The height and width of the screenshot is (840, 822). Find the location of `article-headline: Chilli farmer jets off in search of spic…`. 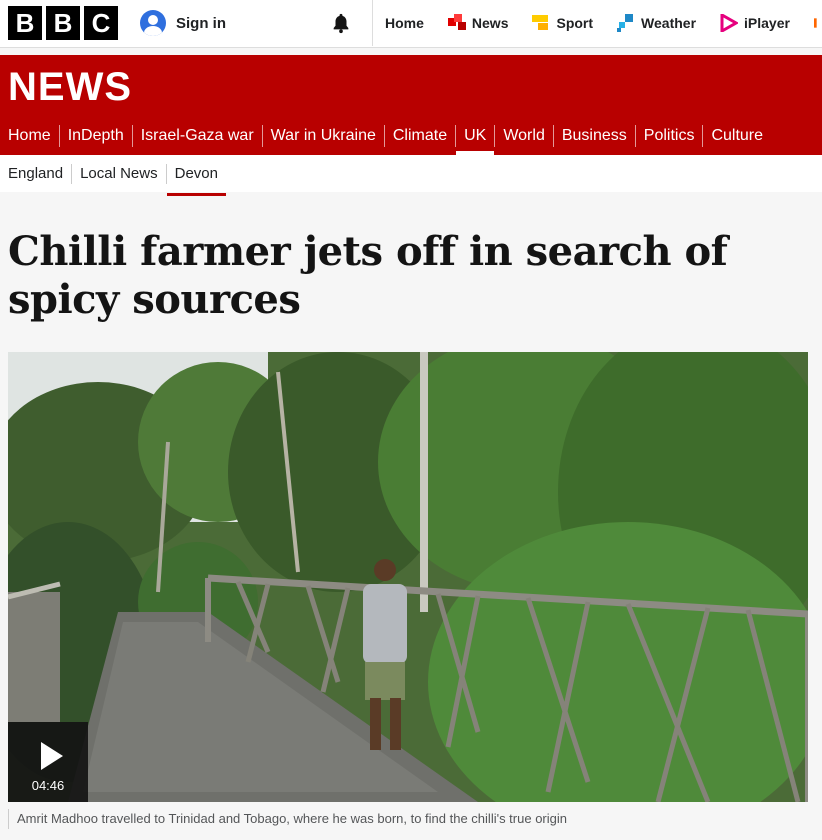

article-headline: Chilli farmer jets off in search of spic… is located at coordinates (368, 275).